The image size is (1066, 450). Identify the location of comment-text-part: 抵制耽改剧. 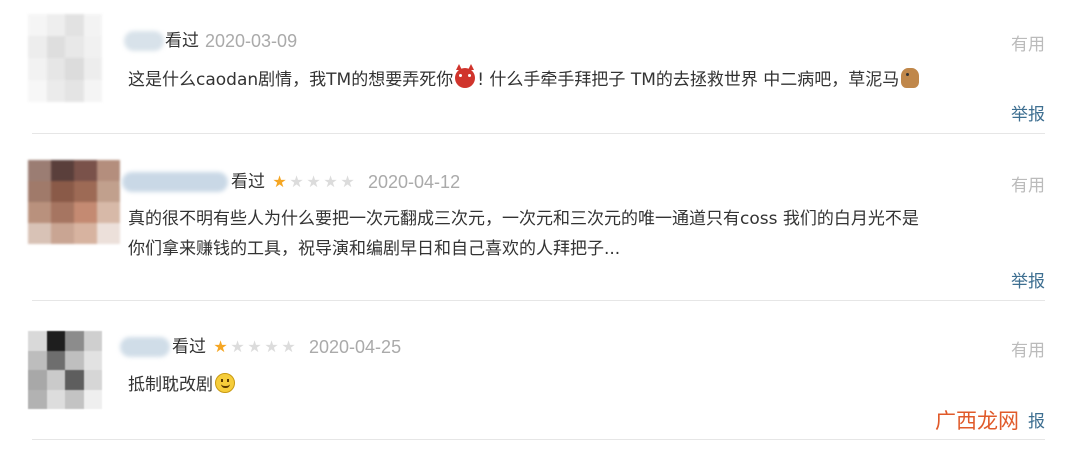
(170, 385).